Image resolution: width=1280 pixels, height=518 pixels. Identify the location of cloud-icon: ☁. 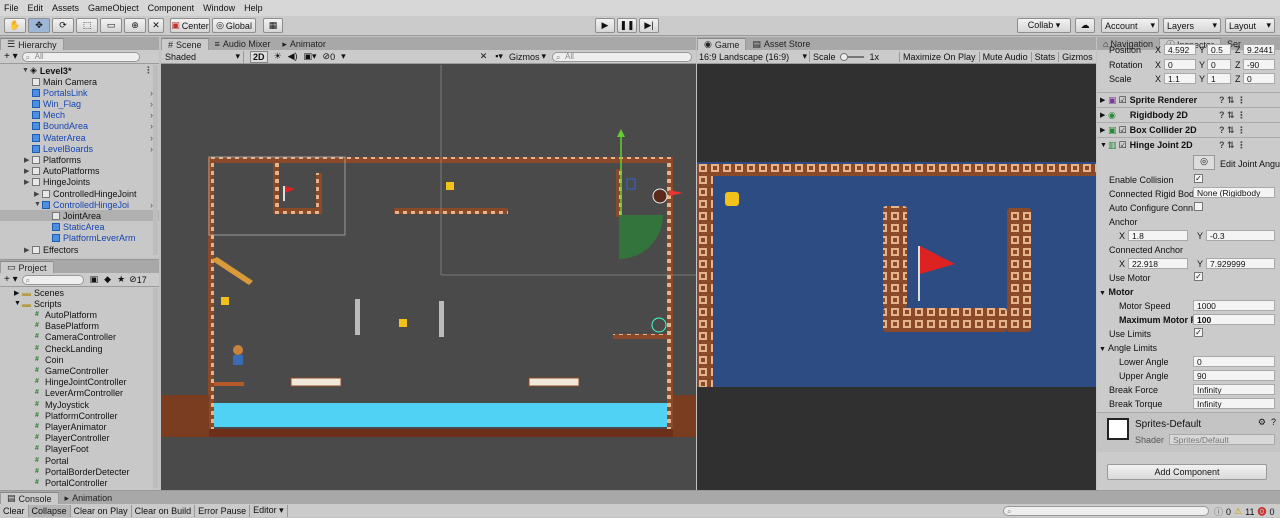
(1085, 25).